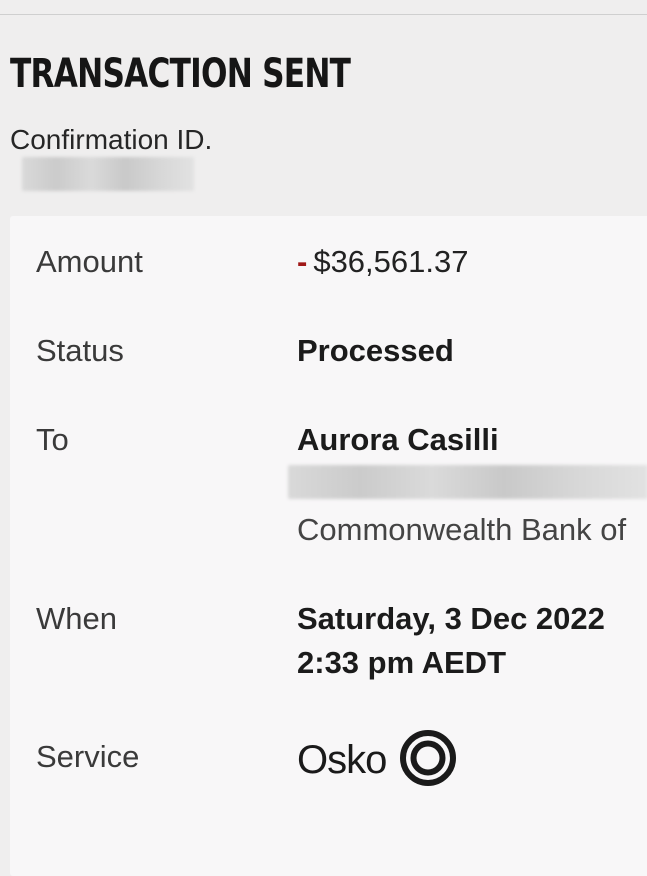  Describe the element at coordinates (428, 760) in the screenshot. I see `osko-logo-icon` at that location.